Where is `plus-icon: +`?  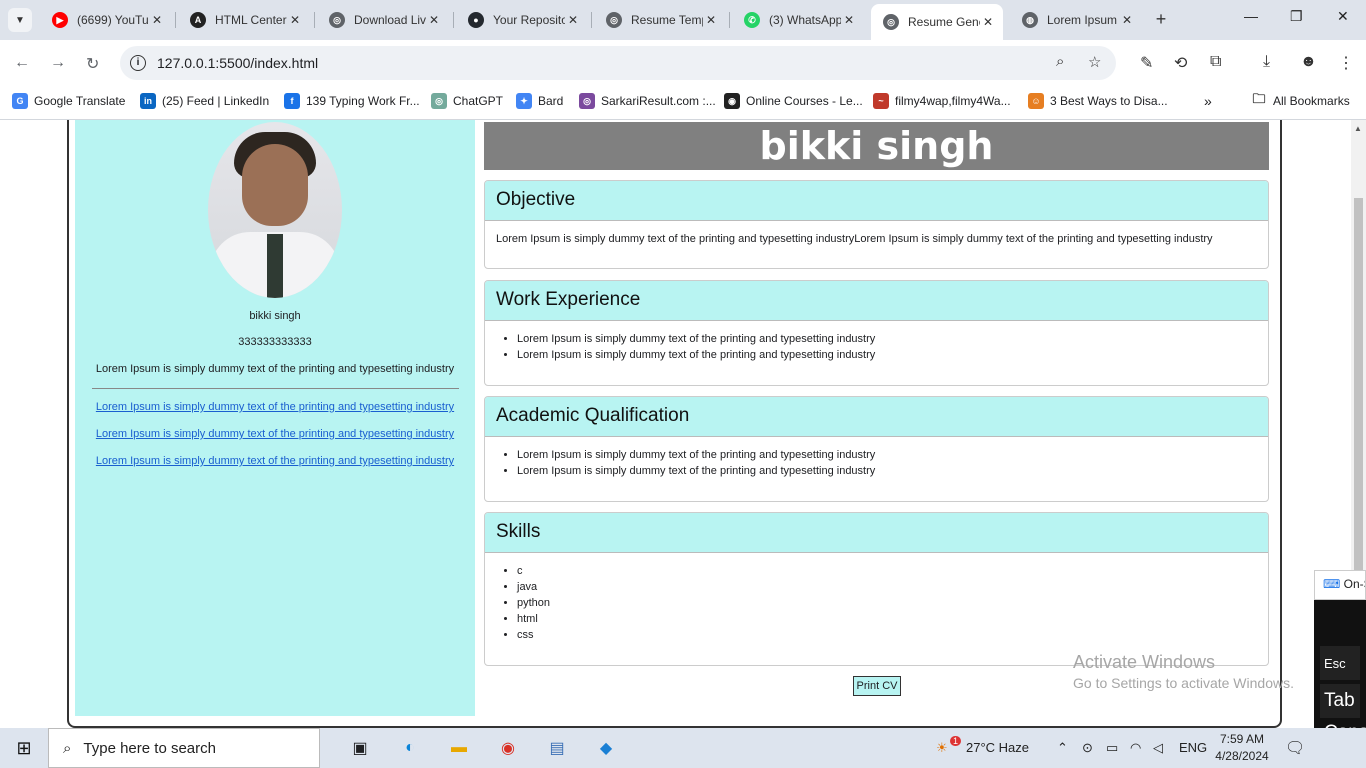
plus-icon: + is located at coordinates (1161, 18).